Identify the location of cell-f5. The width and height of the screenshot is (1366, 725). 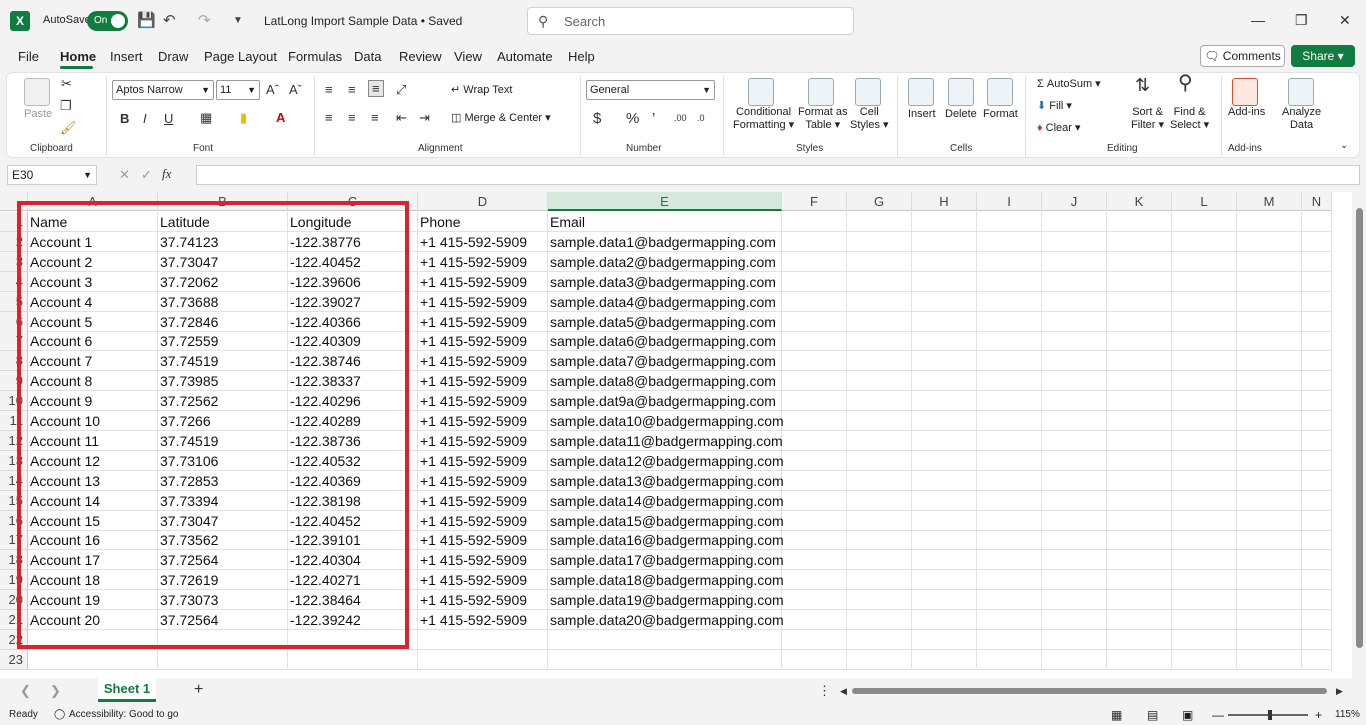
(814, 302).